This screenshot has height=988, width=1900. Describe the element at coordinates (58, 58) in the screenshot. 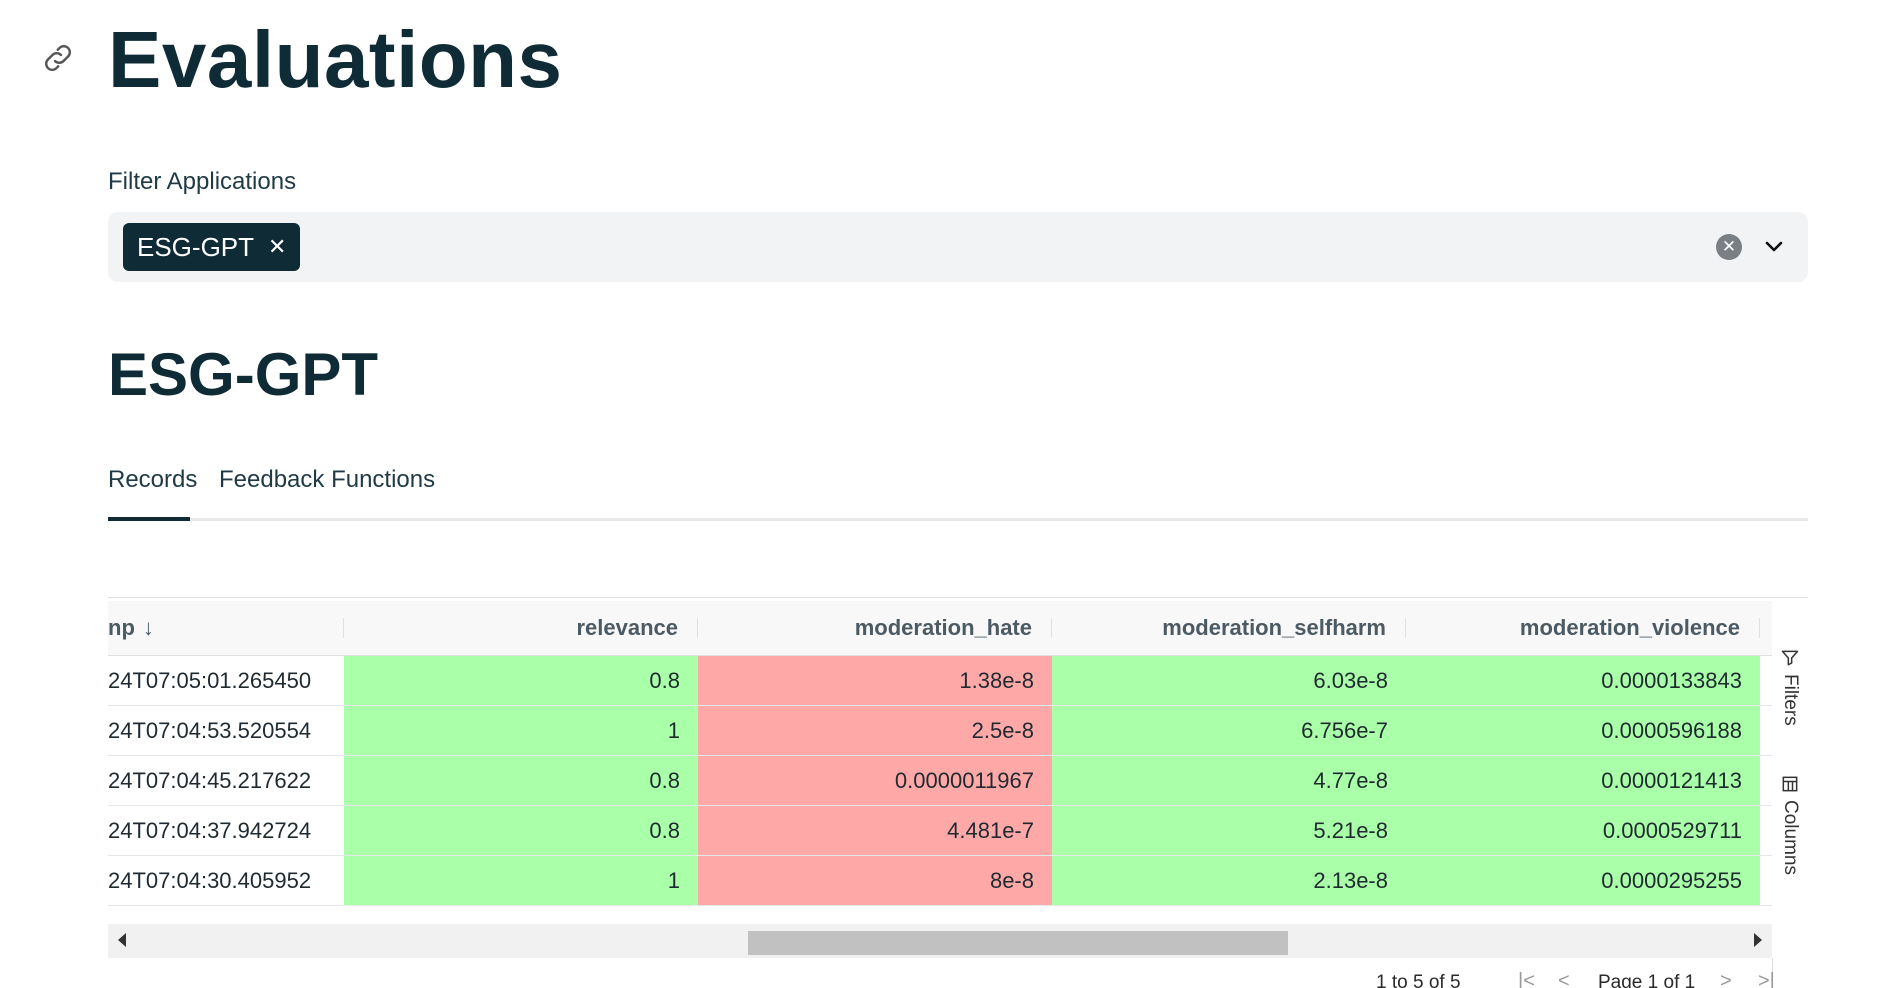

I see `link-icon` at that location.